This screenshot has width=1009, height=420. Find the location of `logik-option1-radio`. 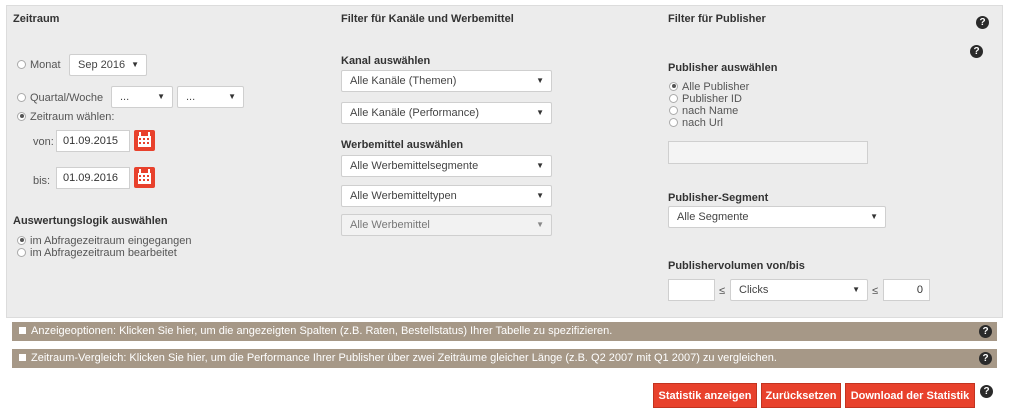

logik-option1-radio is located at coordinates (21, 240).